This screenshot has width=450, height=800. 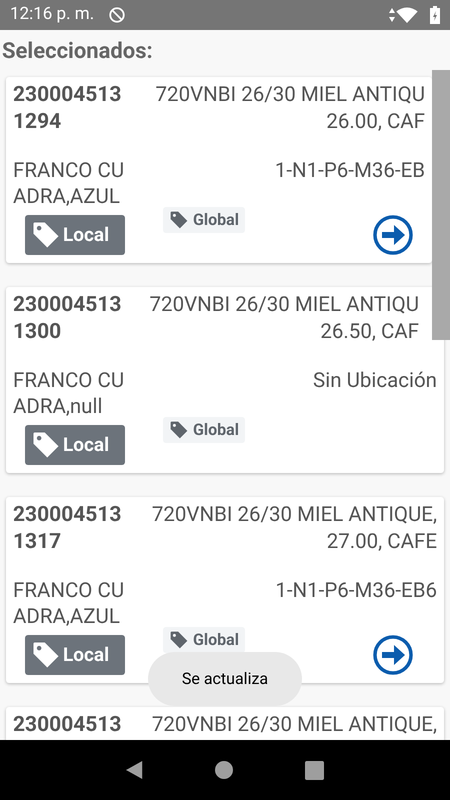 What do you see at coordinates (37, 332) in the screenshot?
I see `item-code: 1300` at bounding box center [37, 332].